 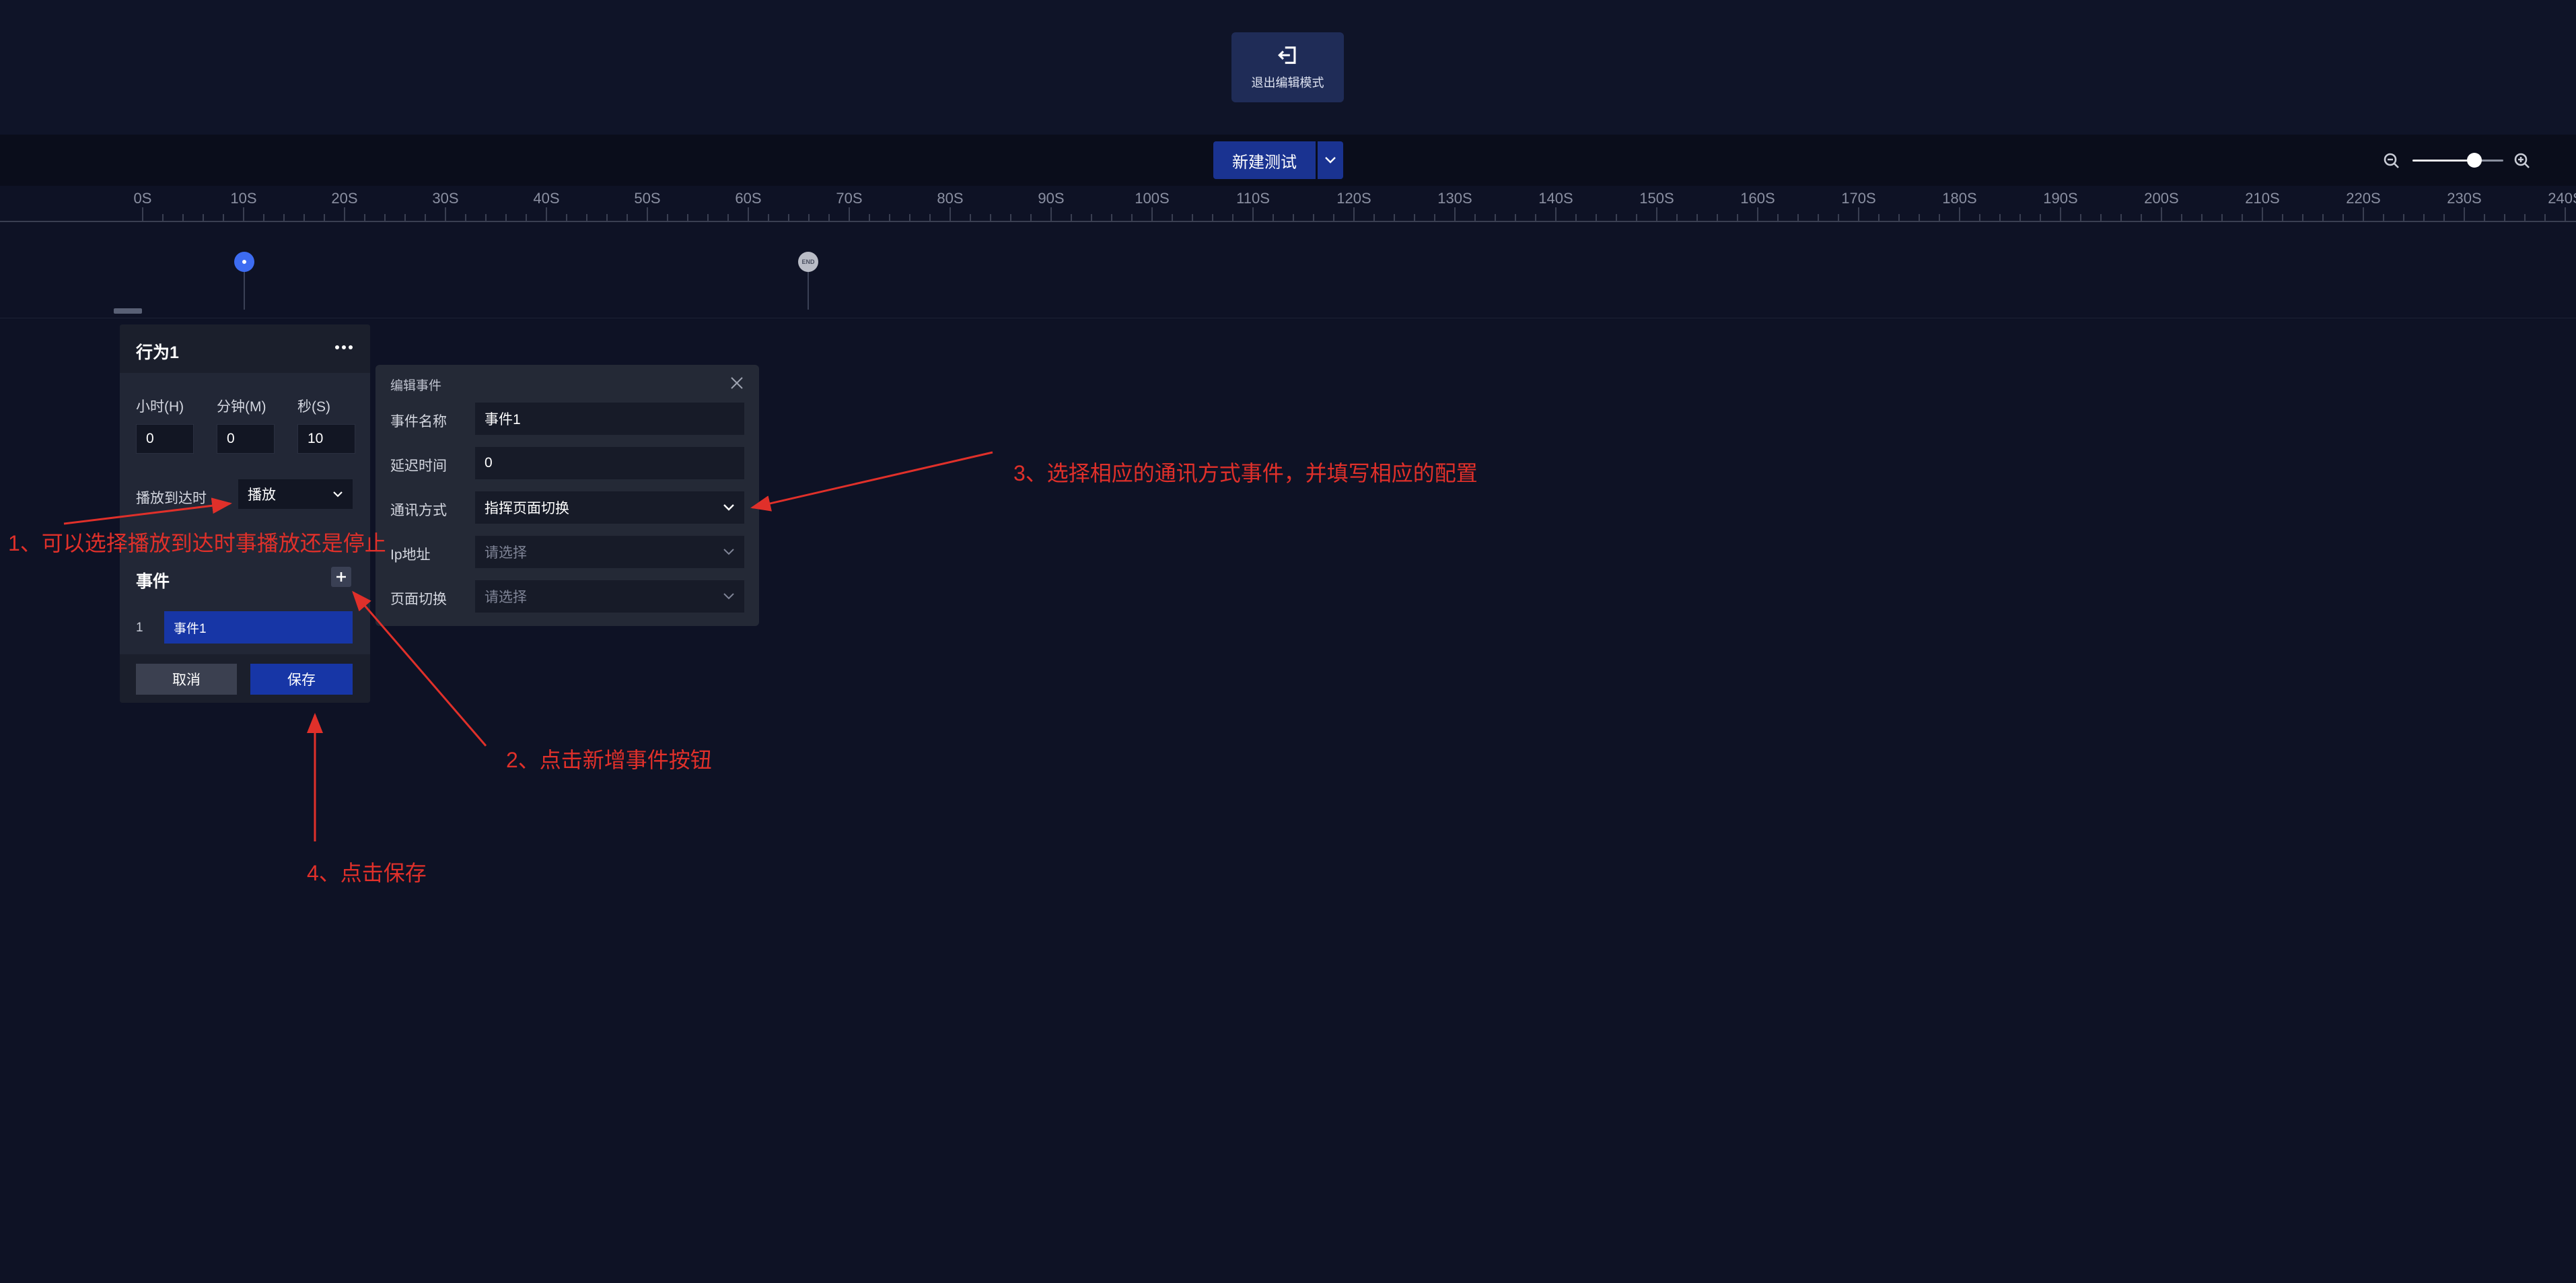 I want to click on behavior-title: 行为1, so click(x=157, y=352).